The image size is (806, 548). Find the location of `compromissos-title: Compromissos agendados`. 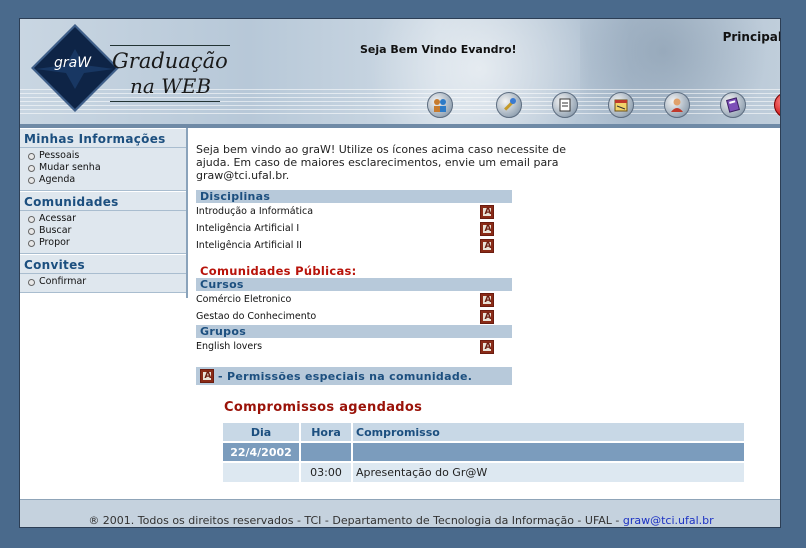

compromissos-title: Compromissos agendados is located at coordinates (323, 407).